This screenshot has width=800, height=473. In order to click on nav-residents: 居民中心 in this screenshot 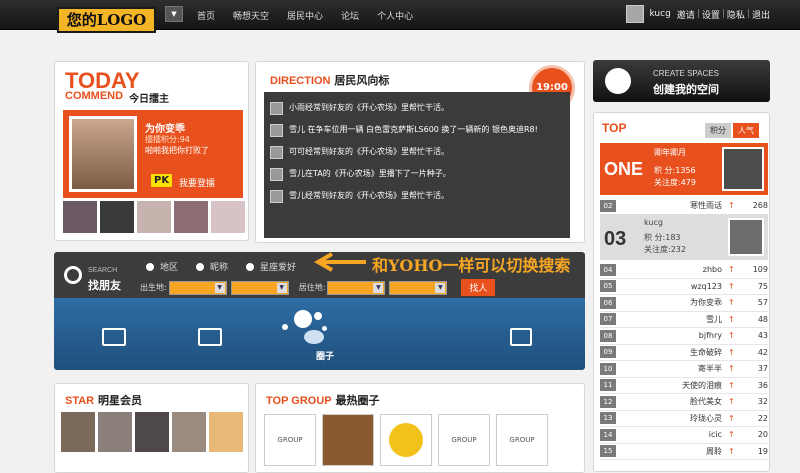, I will do `click(305, 15)`.